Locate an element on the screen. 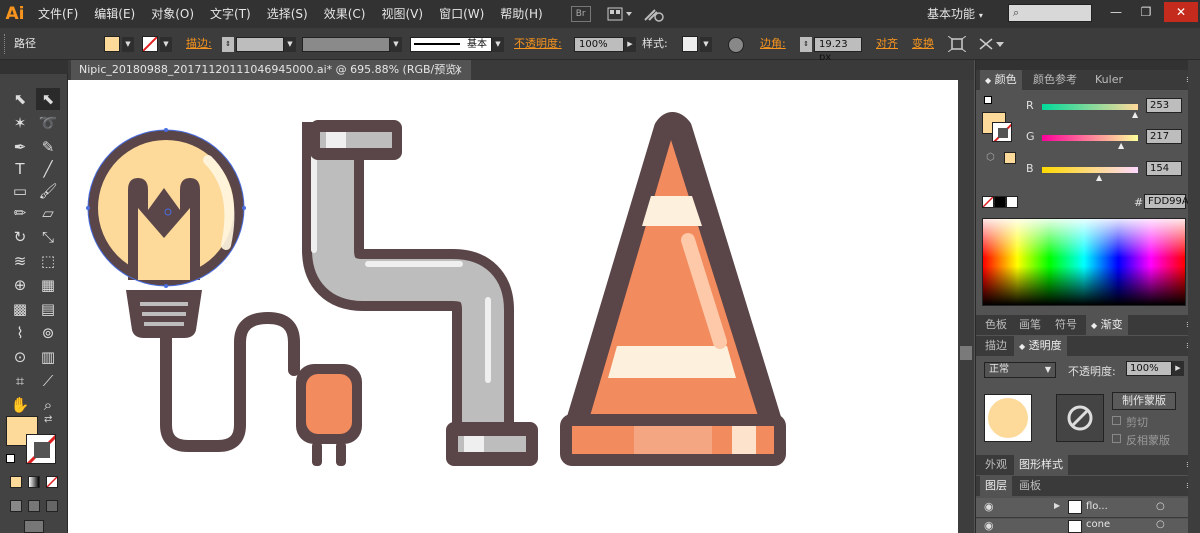  stroke-dropdown-arrow: ▼ is located at coordinates (166, 44).